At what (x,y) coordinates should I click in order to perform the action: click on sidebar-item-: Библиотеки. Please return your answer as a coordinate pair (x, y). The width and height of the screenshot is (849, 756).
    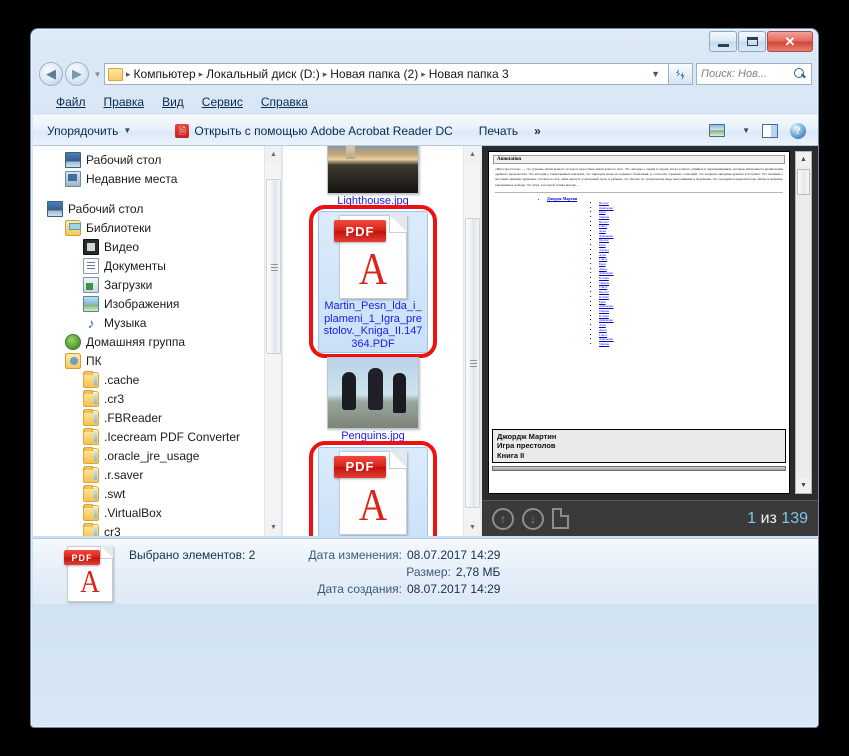
    Looking at the image, I should click on (148, 227).